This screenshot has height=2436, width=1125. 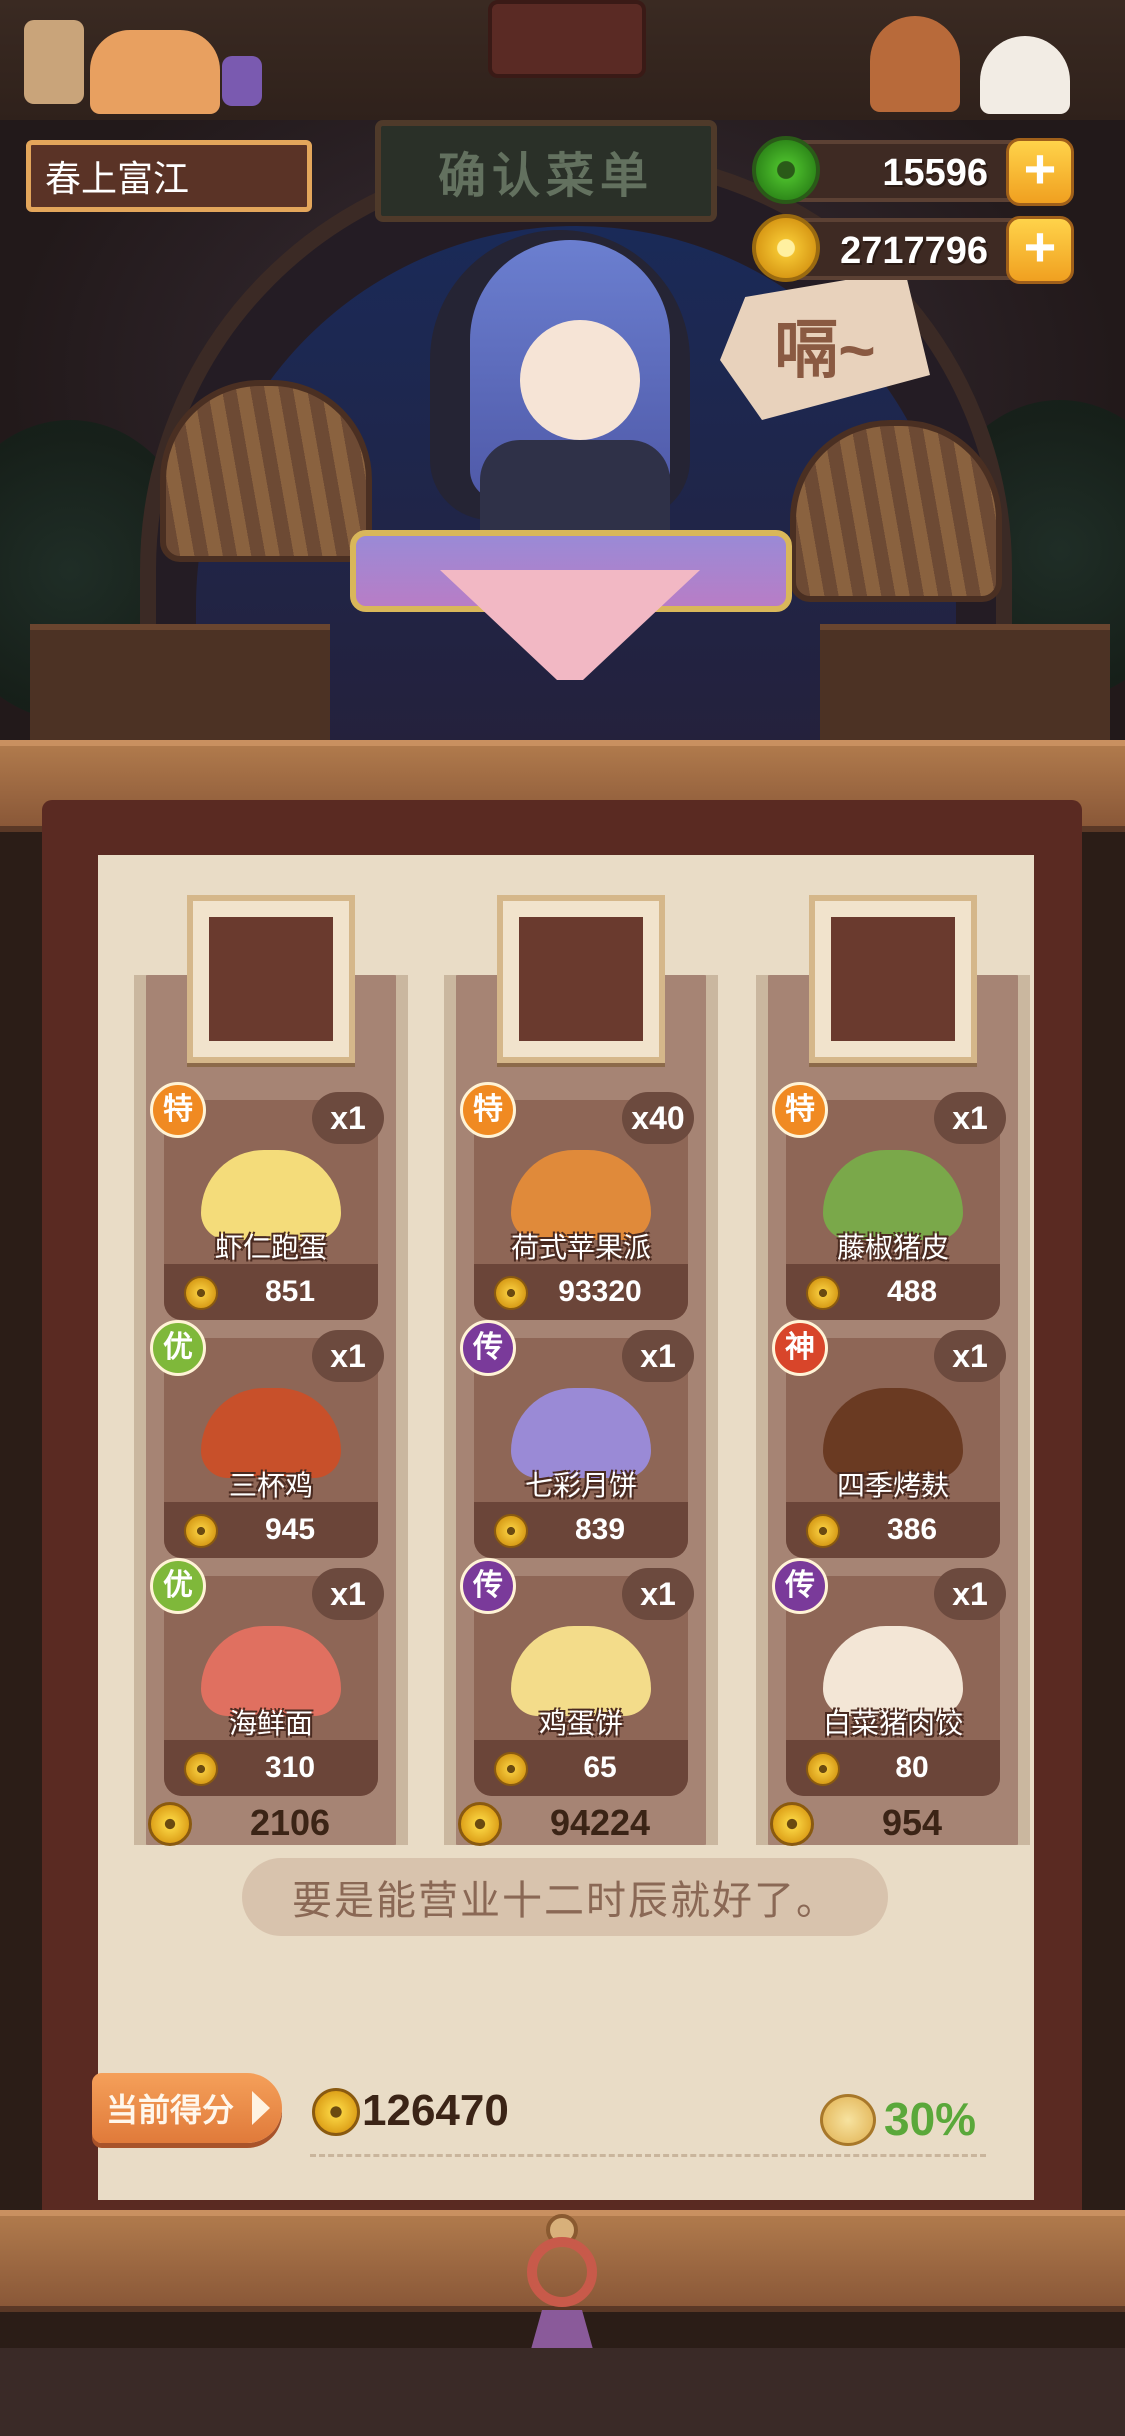 What do you see at coordinates (562, 2287) in the screenshot?
I see `chinese-knot-icon` at bounding box center [562, 2287].